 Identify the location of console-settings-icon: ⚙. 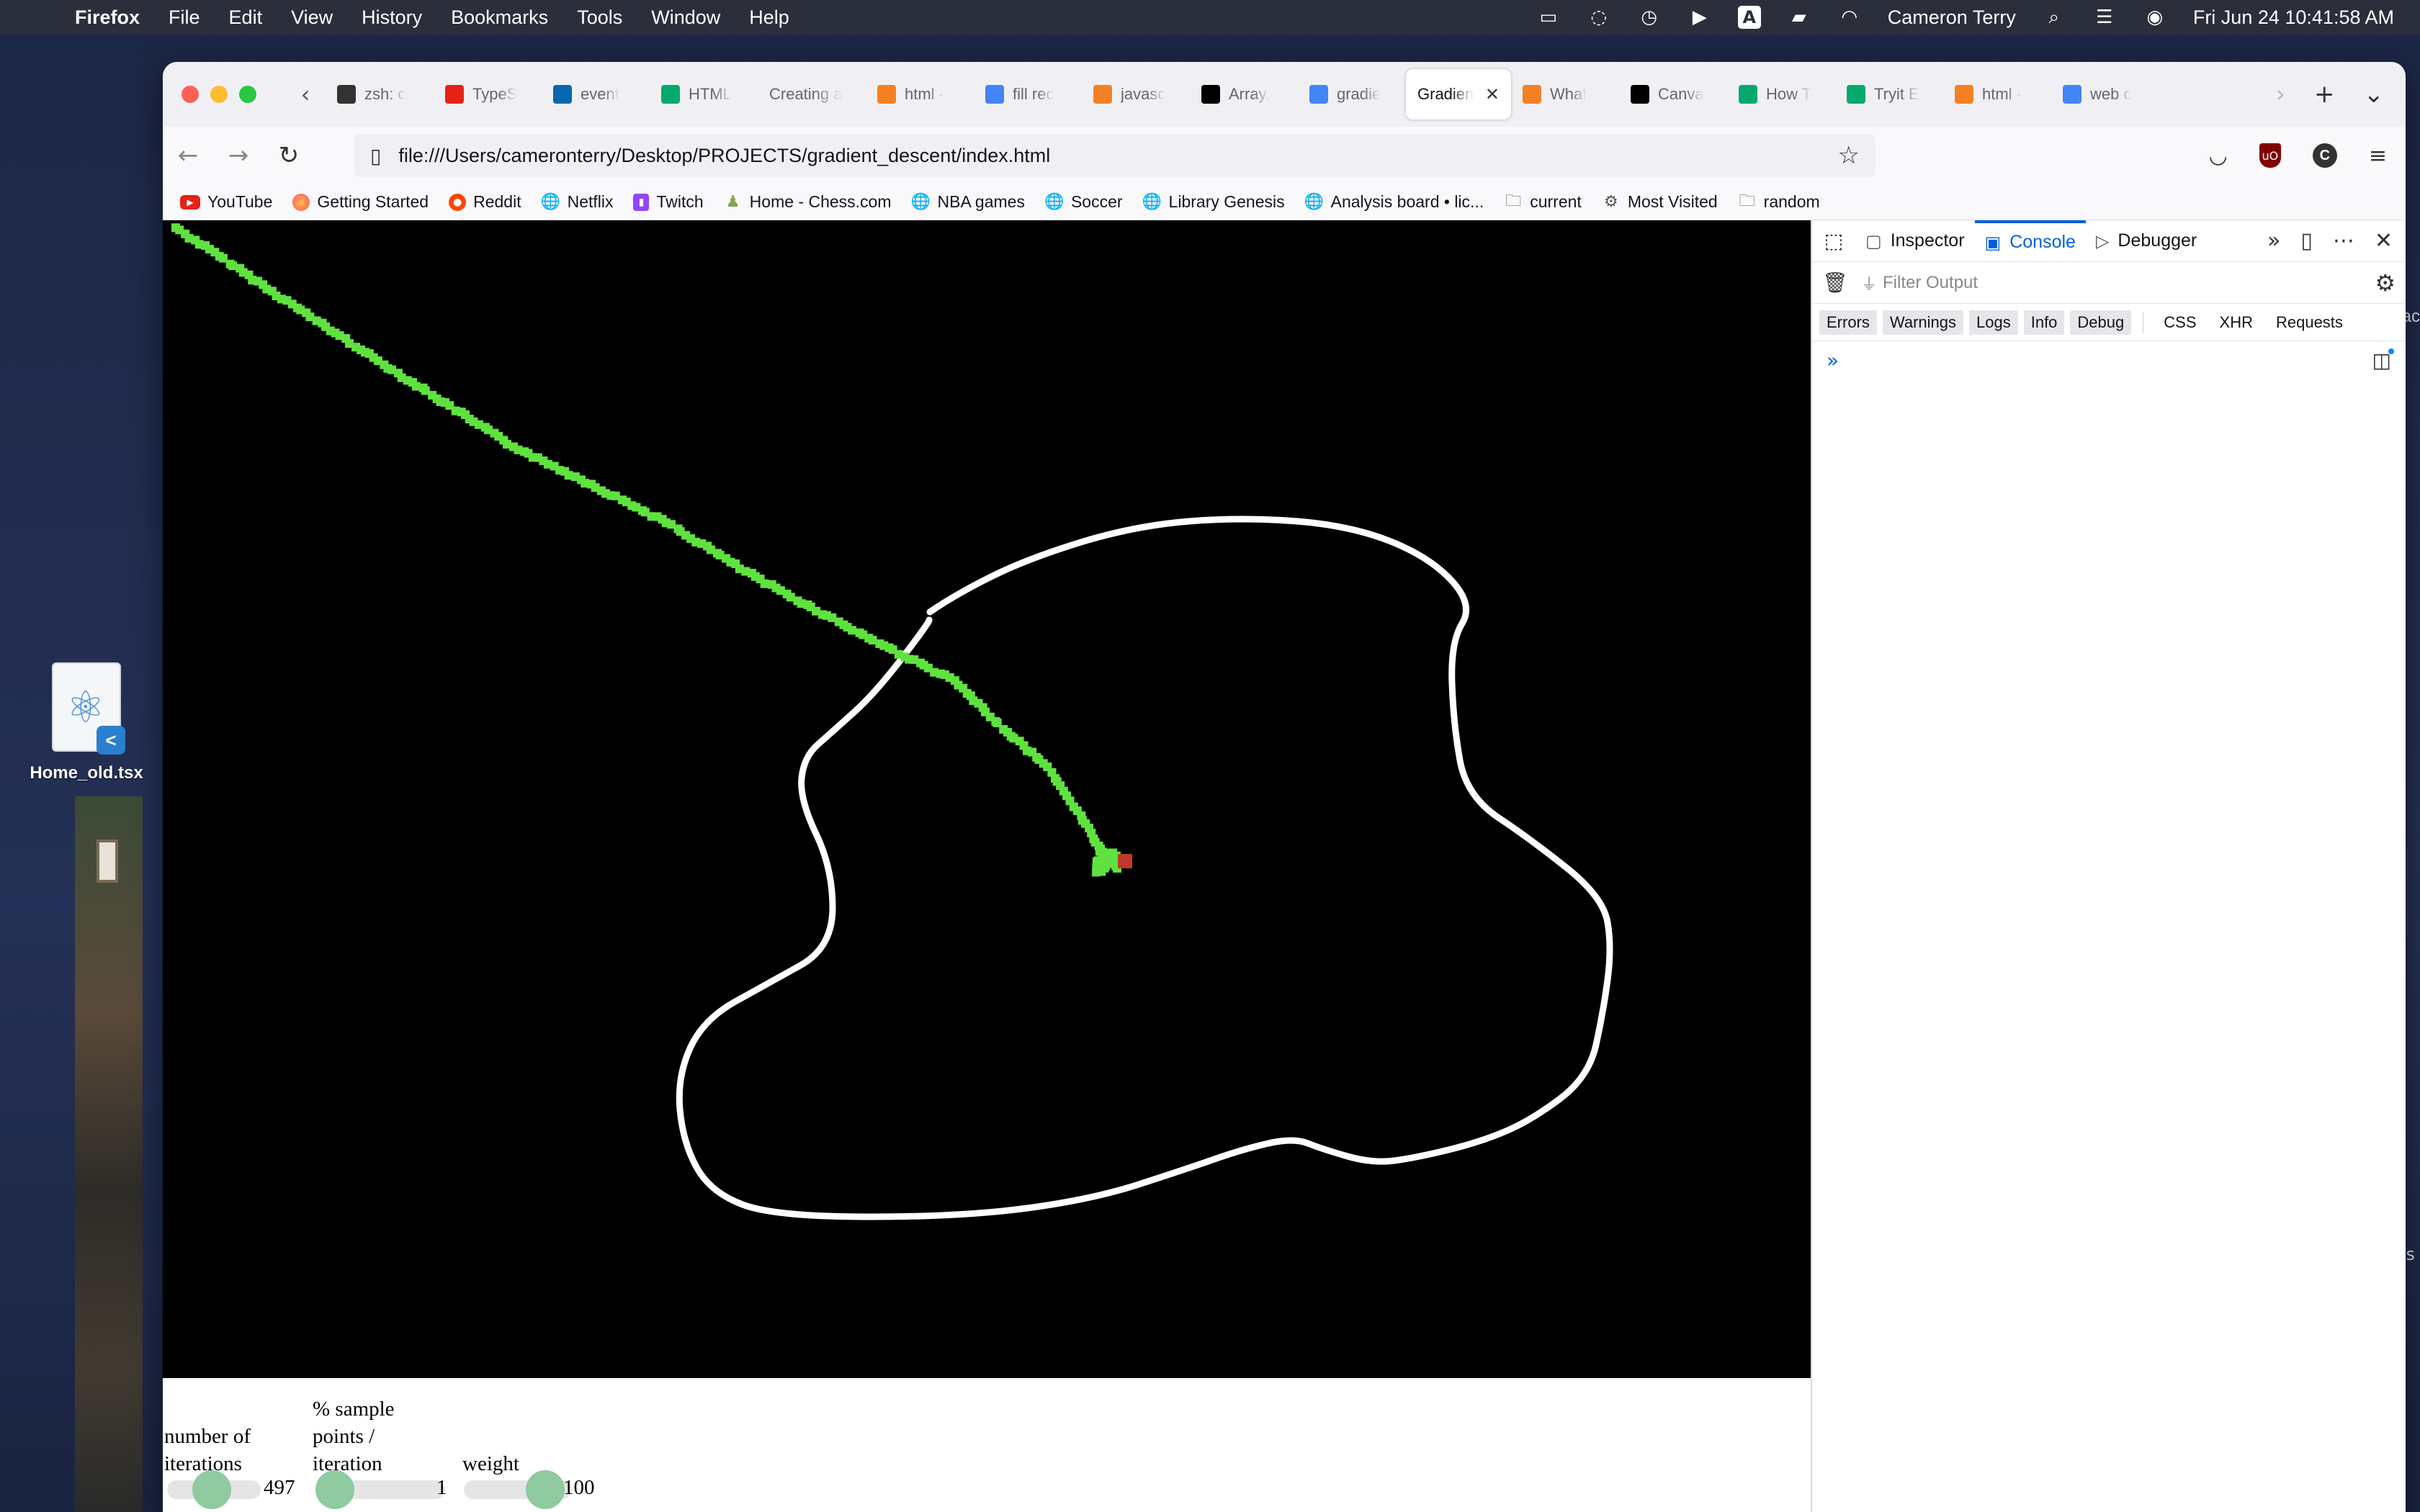
(2385, 283).